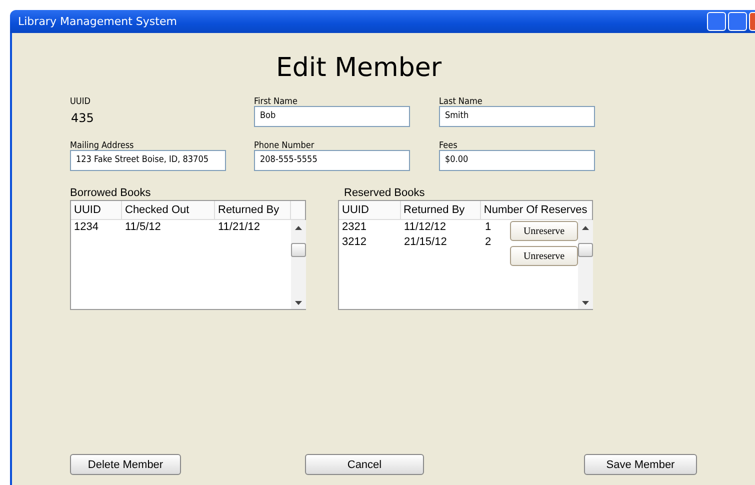 The width and height of the screenshot is (755, 485). What do you see at coordinates (276, 102) in the screenshot?
I see `field-label: First Name` at bounding box center [276, 102].